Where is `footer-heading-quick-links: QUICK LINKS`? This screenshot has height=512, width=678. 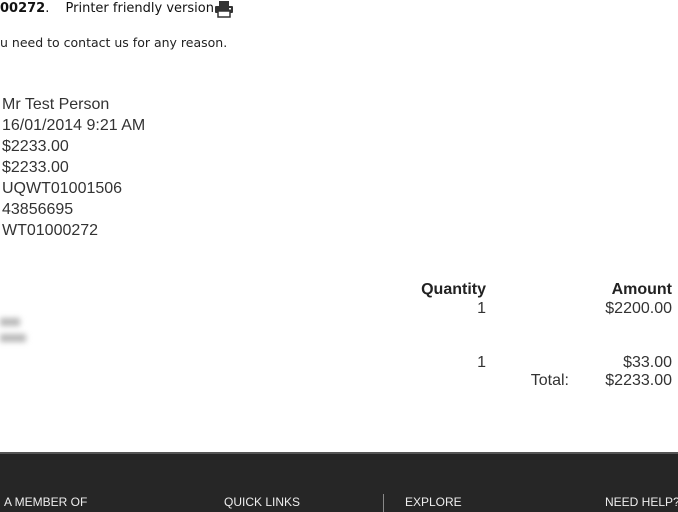 footer-heading-quick-links: QUICK LINKS is located at coordinates (262, 502).